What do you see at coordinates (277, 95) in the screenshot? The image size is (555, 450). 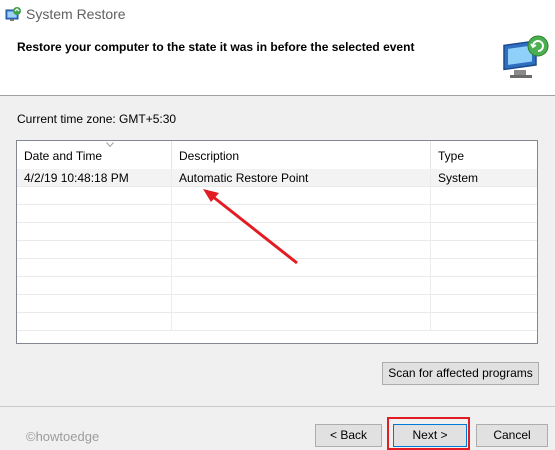 I see `header-divider` at bounding box center [277, 95].